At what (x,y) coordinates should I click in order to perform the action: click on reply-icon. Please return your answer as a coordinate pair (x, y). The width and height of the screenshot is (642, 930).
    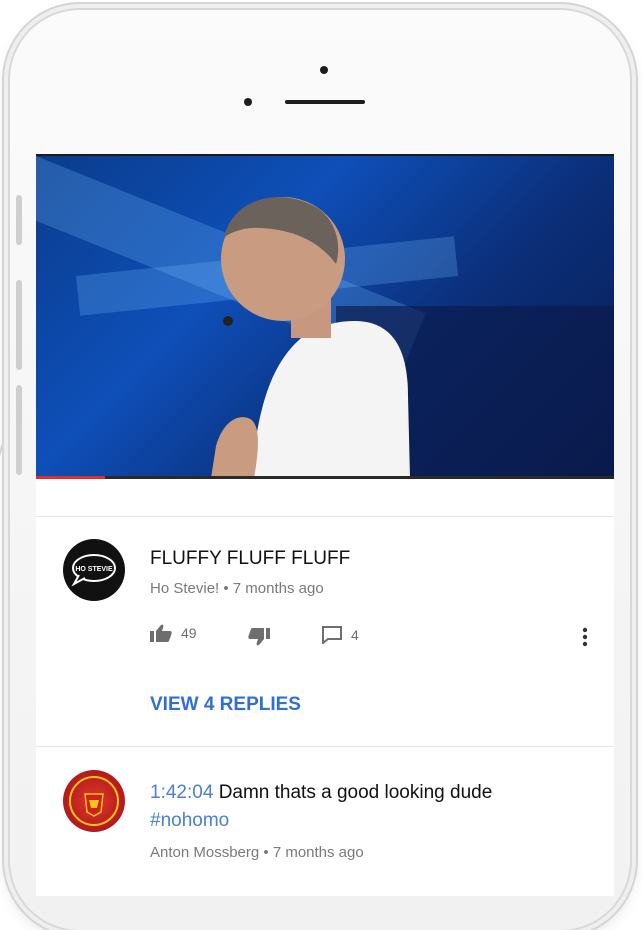
    Looking at the image, I should click on (332, 635).